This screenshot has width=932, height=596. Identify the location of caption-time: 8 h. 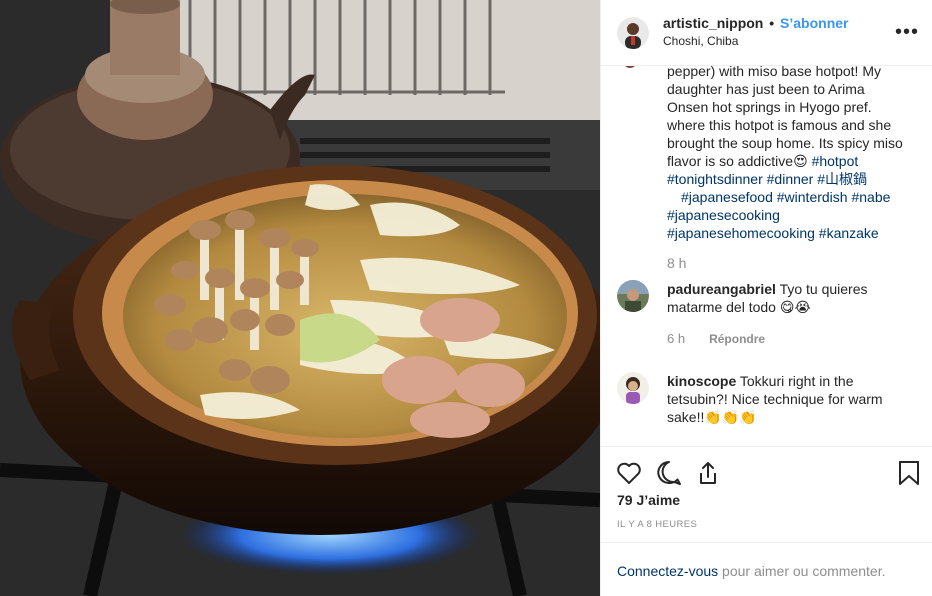
(676, 263).